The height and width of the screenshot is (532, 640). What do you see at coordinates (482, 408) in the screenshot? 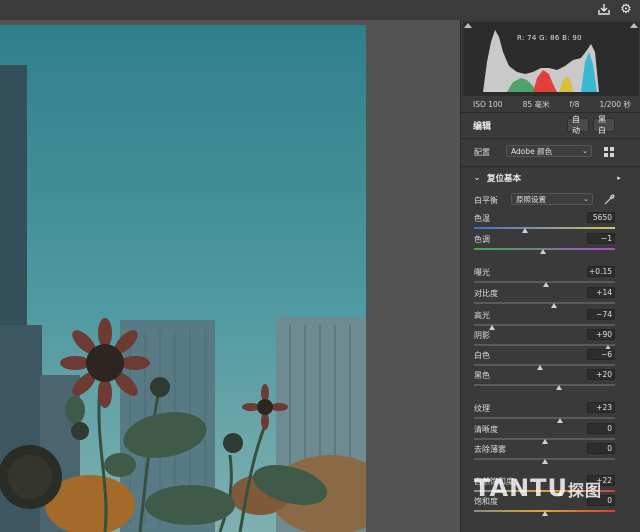
I see `texture-label: 纹理` at bounding box center [482, 408].